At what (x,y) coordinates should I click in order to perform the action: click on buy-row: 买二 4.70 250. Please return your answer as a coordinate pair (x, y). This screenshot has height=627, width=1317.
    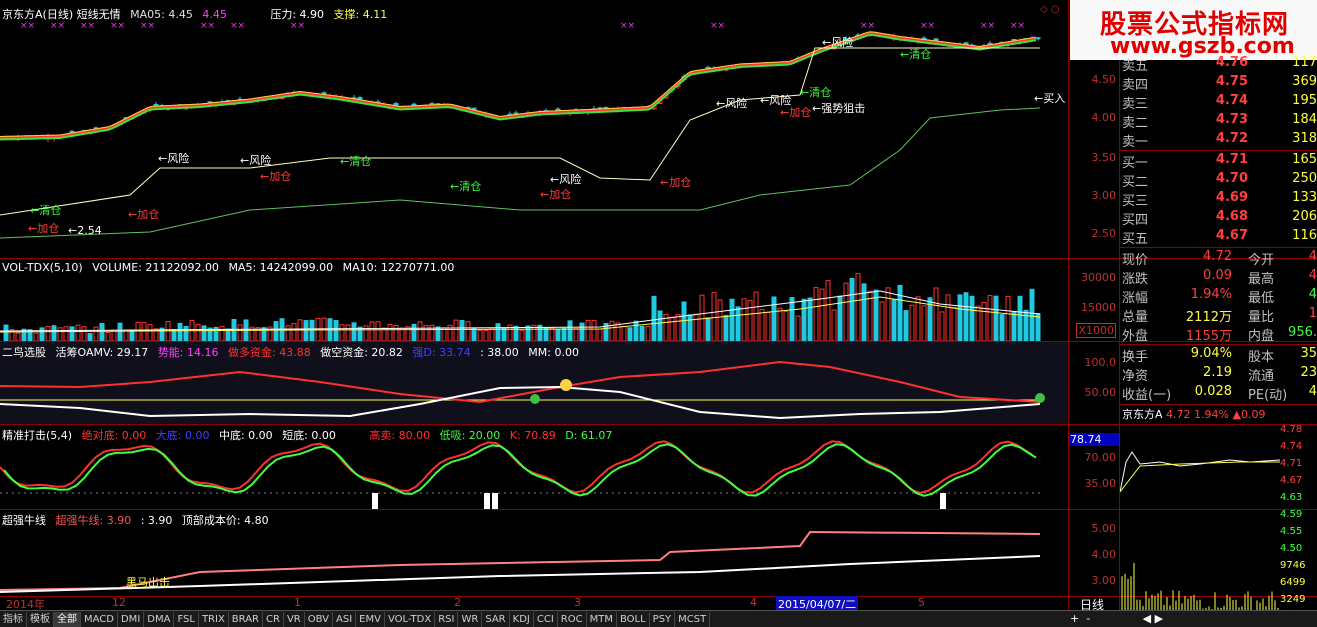
    Looking at the image, I should click on (1219, 180).